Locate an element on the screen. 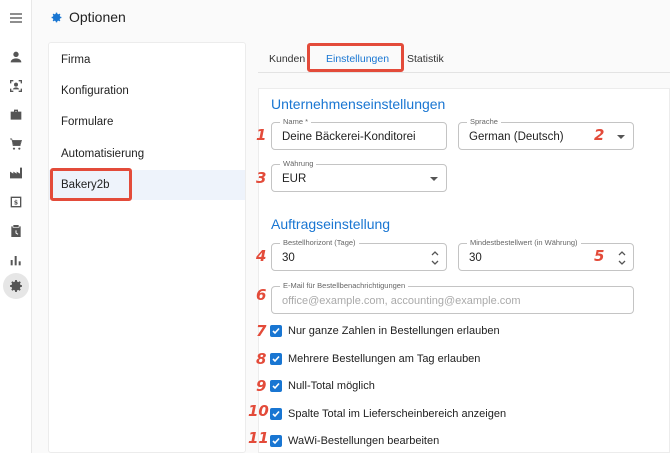 The height and width of the screenshot is (453, 670). currency-label: Währung is located at coordinates (298, 163).